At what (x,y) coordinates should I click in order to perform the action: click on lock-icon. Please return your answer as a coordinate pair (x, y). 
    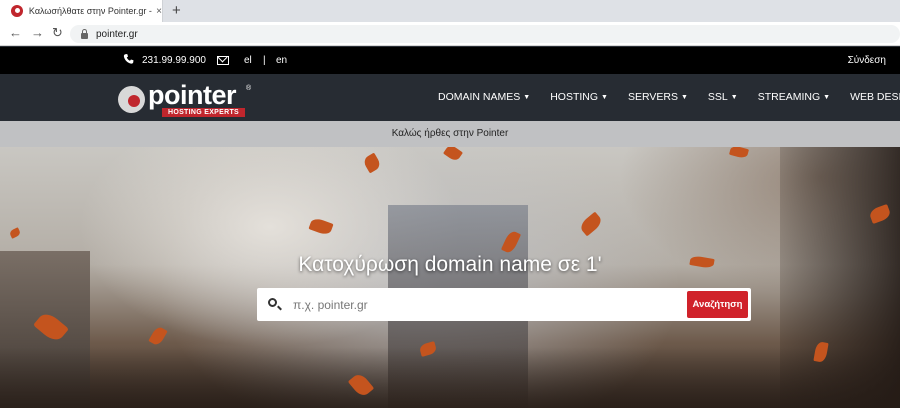
    Looking at the image, I should click on (84, 34).